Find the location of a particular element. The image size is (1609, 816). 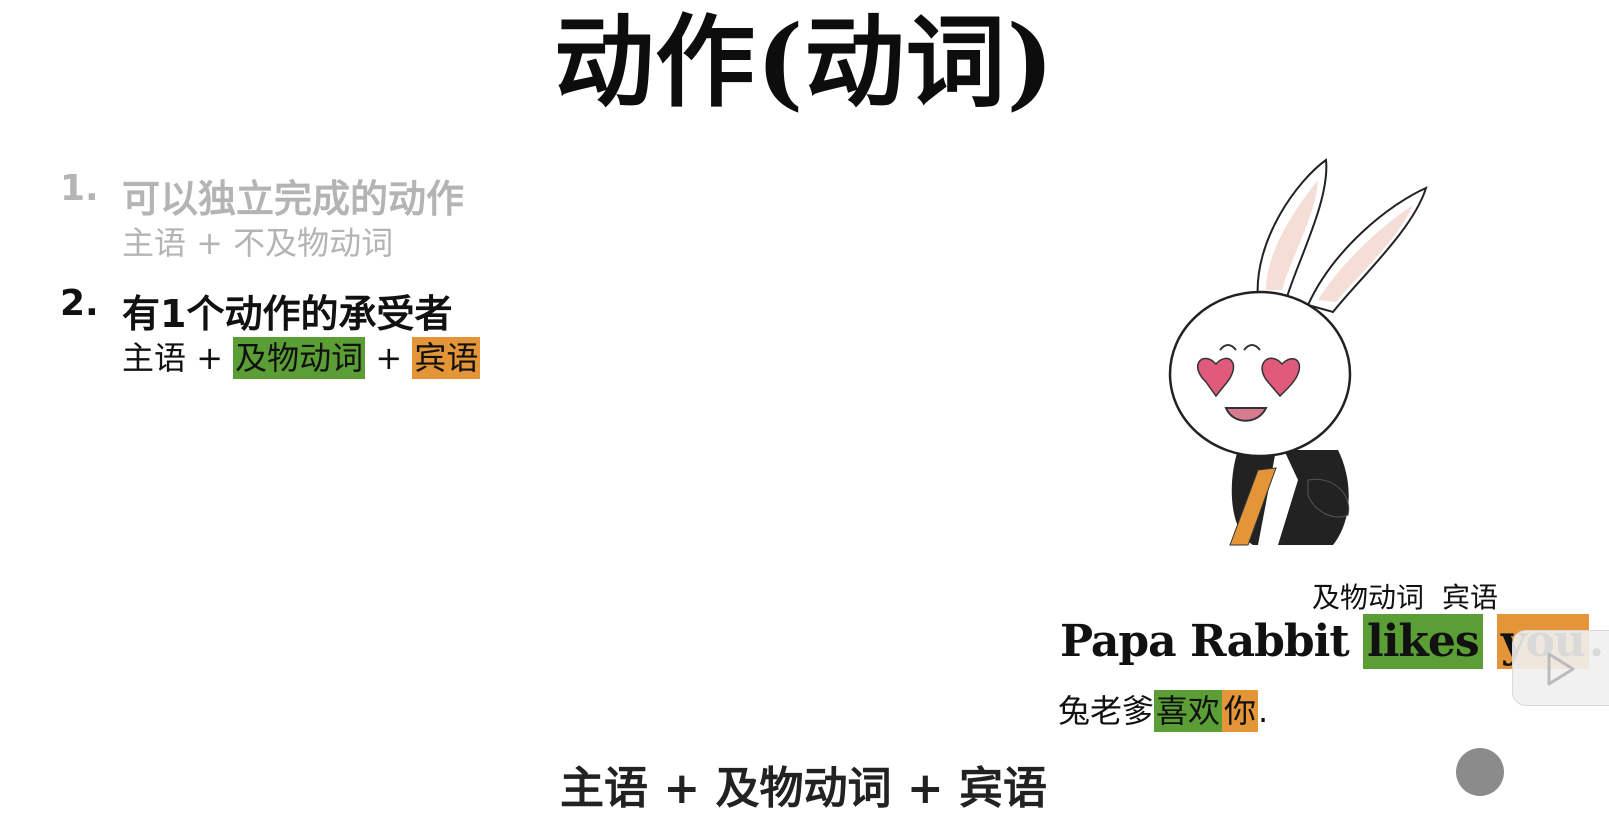

formula-object: 宾语 is located at coordinates (446, 358).